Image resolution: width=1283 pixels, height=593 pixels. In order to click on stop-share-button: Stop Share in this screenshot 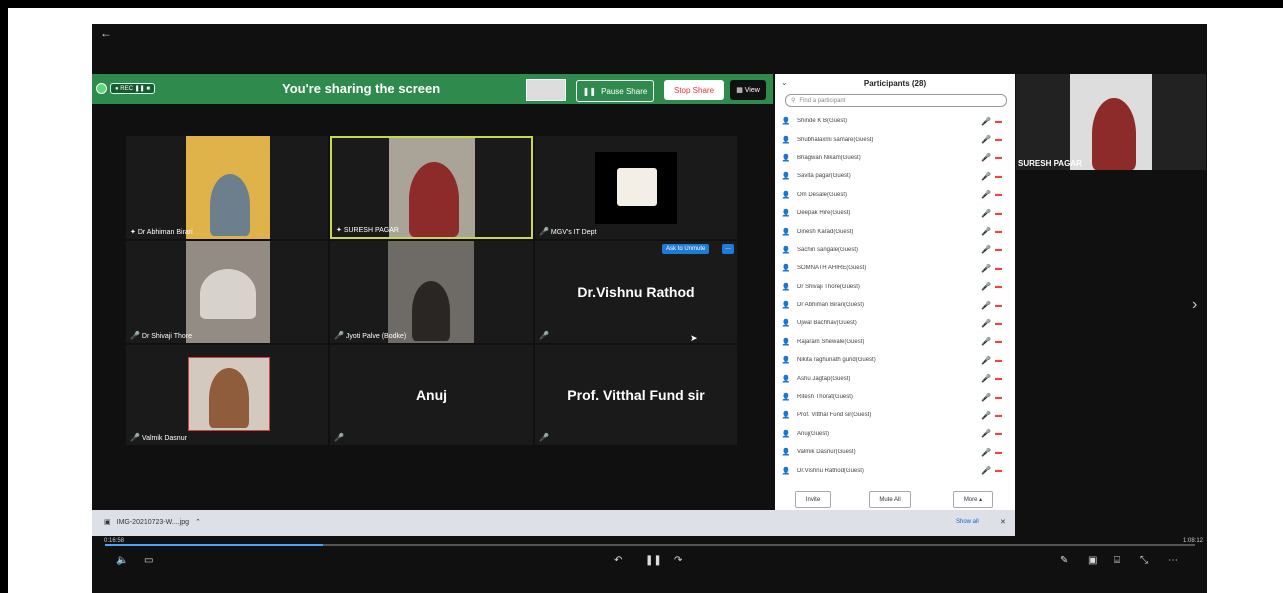, I will do `click(694, 90)`.